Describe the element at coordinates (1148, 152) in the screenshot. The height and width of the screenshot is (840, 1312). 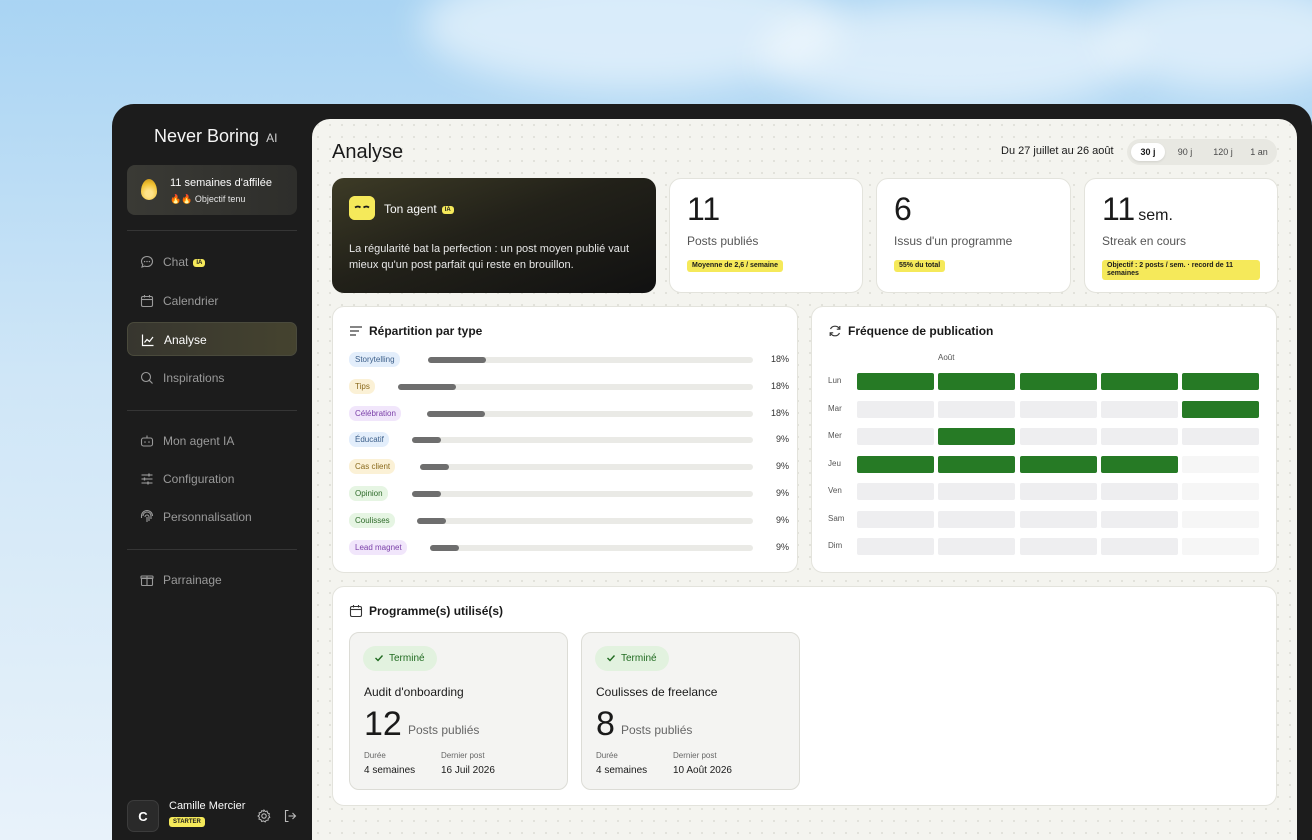
I see `period-30j-button: 30 j` at that location.